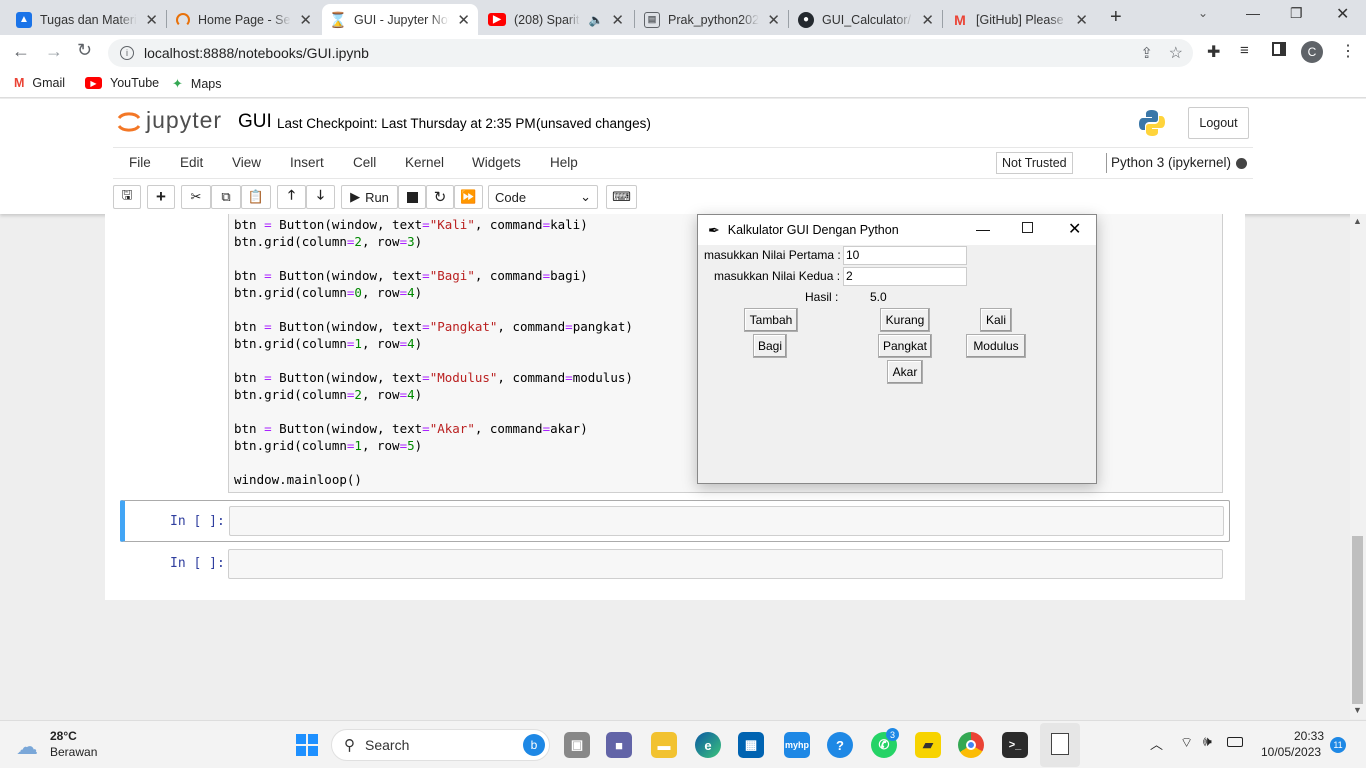  Describe the element at coordinates (244, 19) in the screenshot. I see `tab-homepage: Home Page - Selco ✕` at that location.